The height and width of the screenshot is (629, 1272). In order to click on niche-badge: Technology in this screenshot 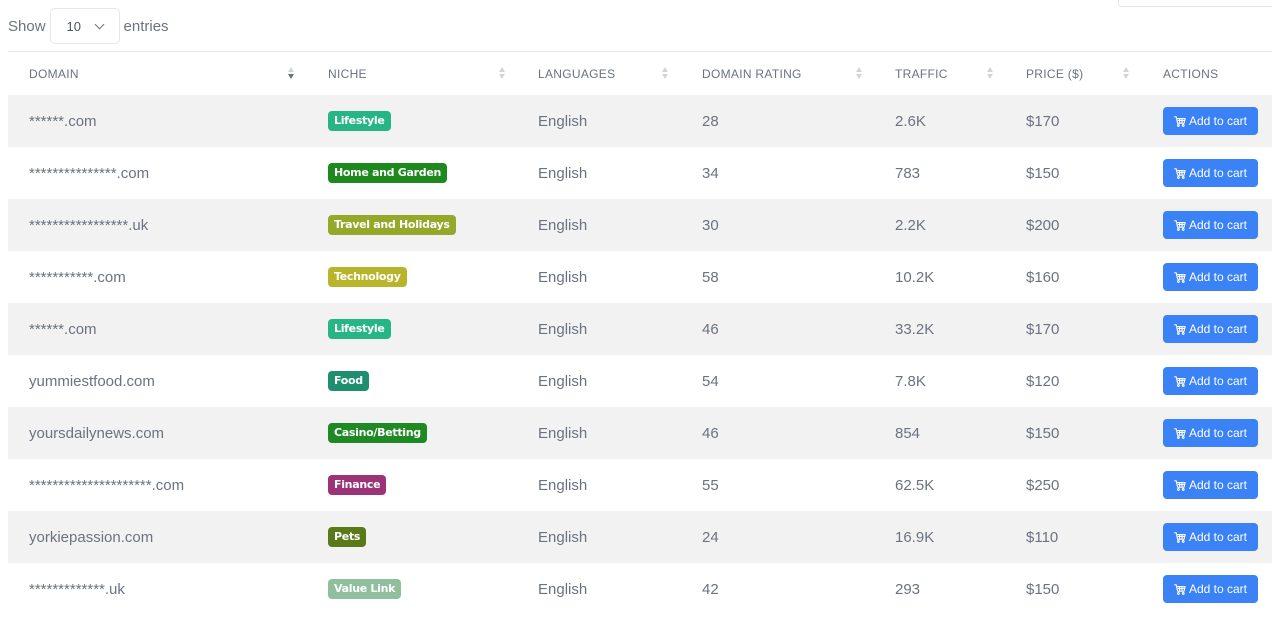, I will do `click(367, 277)`.